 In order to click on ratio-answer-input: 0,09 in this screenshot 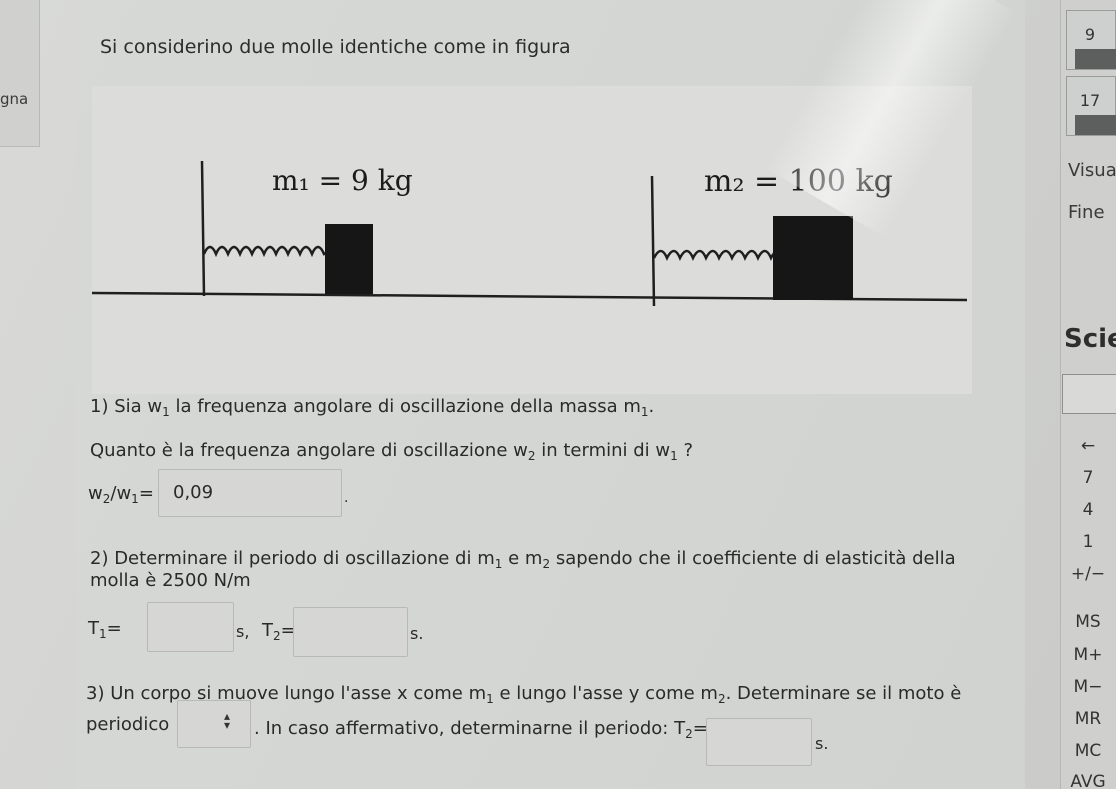, I will do `click(250, 493)`.